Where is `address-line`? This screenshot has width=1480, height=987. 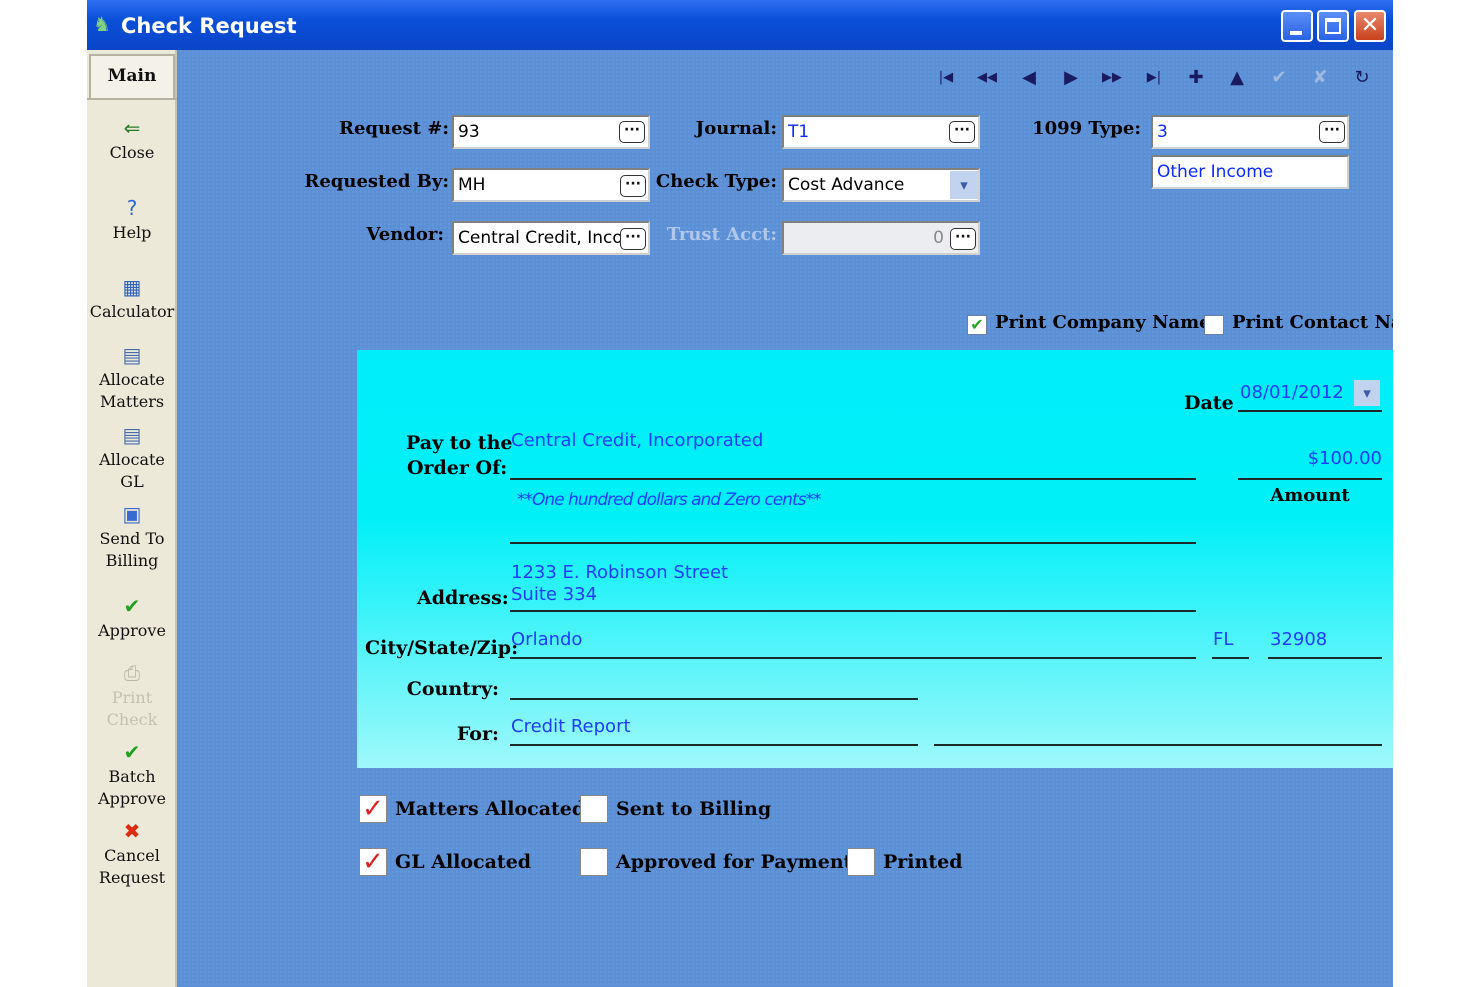
address-line is located at coordinates (853, 611).